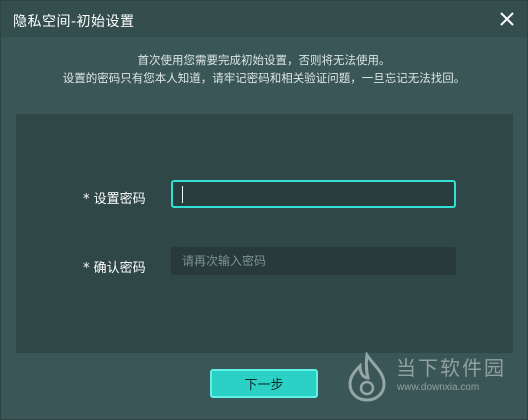 The image size is (528, 420). I want to click on next-step-button: 下一步, so click(264, 383).